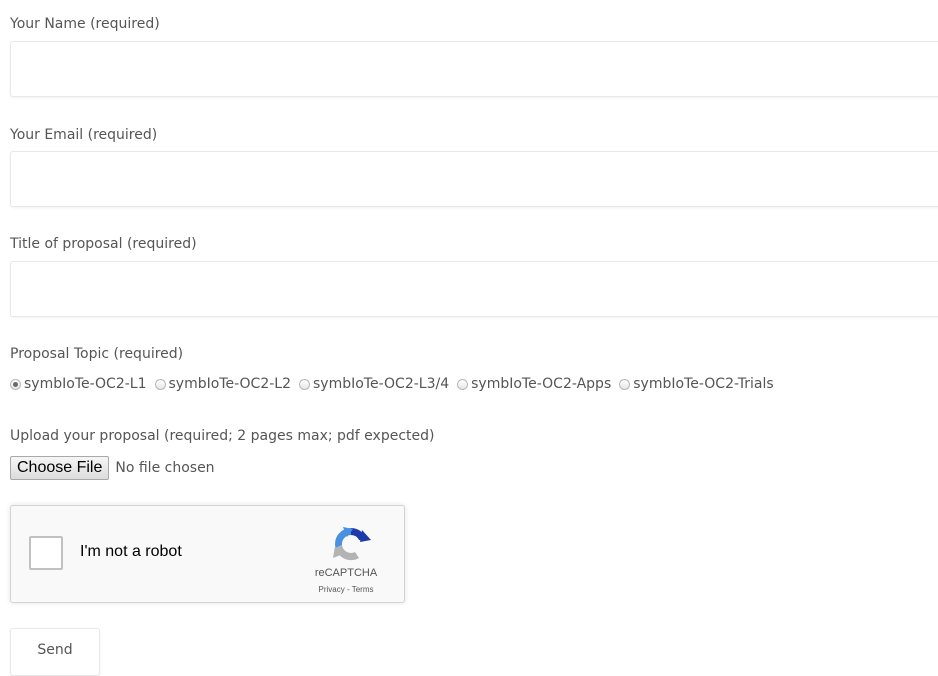  Describe the element at coordinates (474, 69) in the screenshot. I see `name-input` at that location.